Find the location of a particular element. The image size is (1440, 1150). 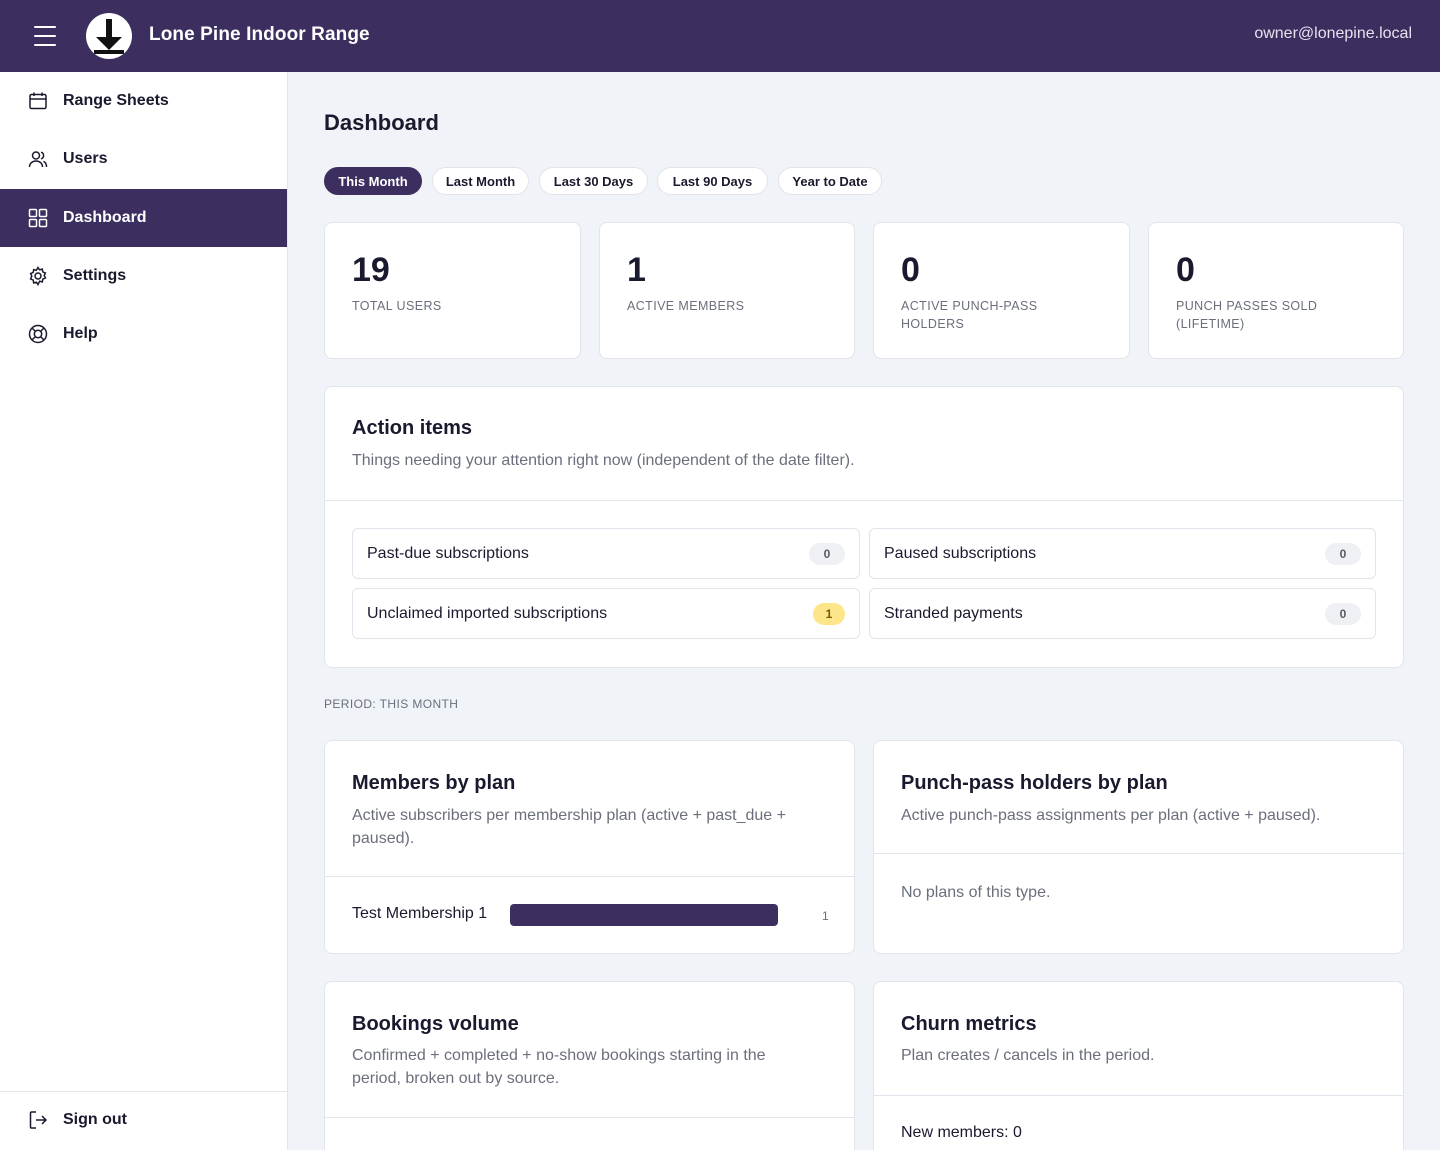

stat-value: 1 is located at coordinates (636, 270).